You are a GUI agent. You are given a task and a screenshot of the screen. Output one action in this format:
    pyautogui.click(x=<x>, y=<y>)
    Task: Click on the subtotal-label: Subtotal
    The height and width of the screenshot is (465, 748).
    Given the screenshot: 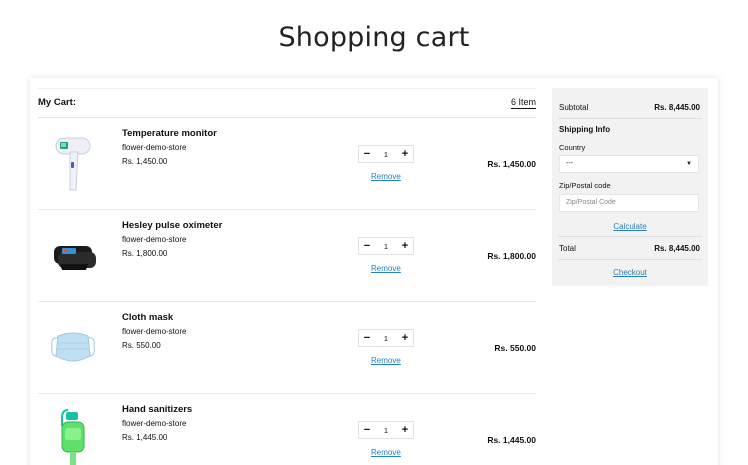 What is the action you would take?
    pyautogui.click(x=574, y=107)
    